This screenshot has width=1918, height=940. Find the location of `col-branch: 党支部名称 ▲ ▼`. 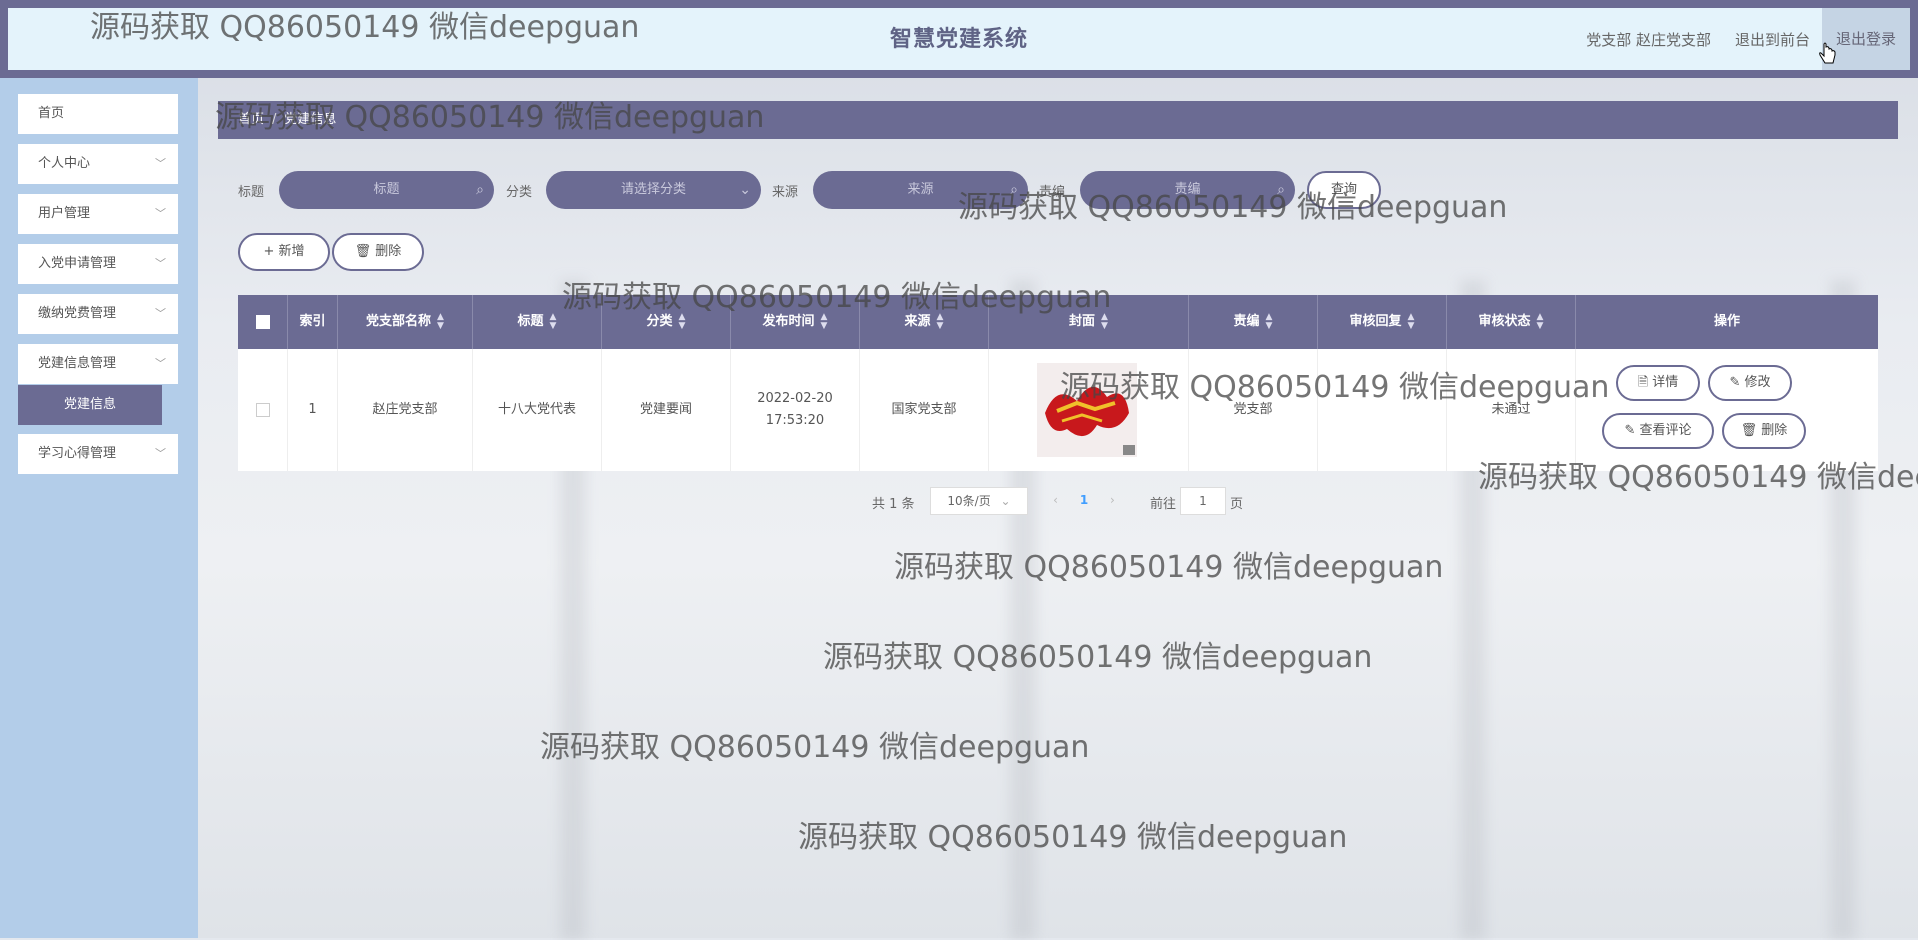

col-branch: 党支部名称 ▲ ▼ is located at coordinates (405, 322).